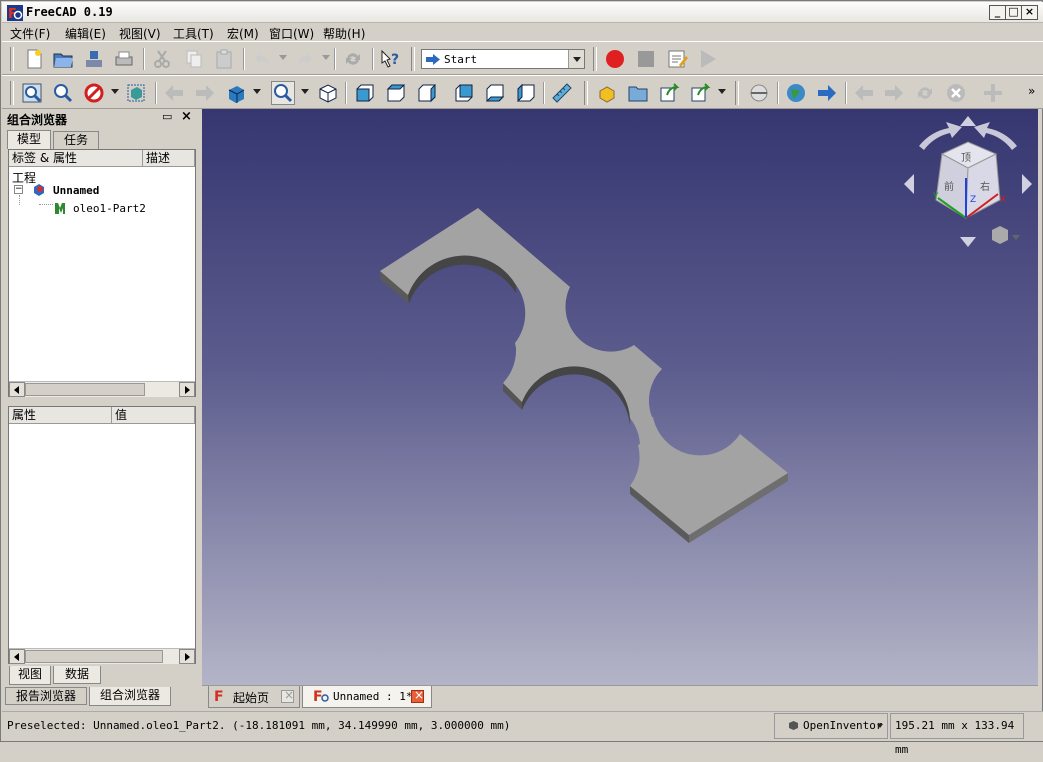 This screenshot has height=762, width=1043. Describe the element at coordinates (305, 59) in the screenshot. I see `redo-icon` at that location.